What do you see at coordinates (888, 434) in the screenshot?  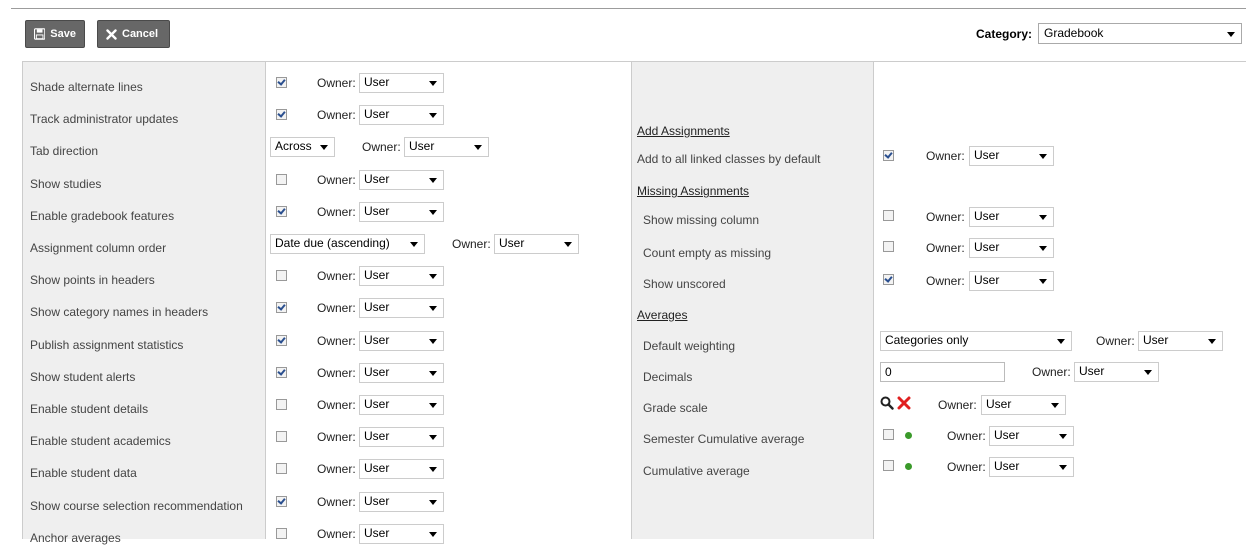 I see `semester-cumulative-checkbox` at bounding box center [888, 434].